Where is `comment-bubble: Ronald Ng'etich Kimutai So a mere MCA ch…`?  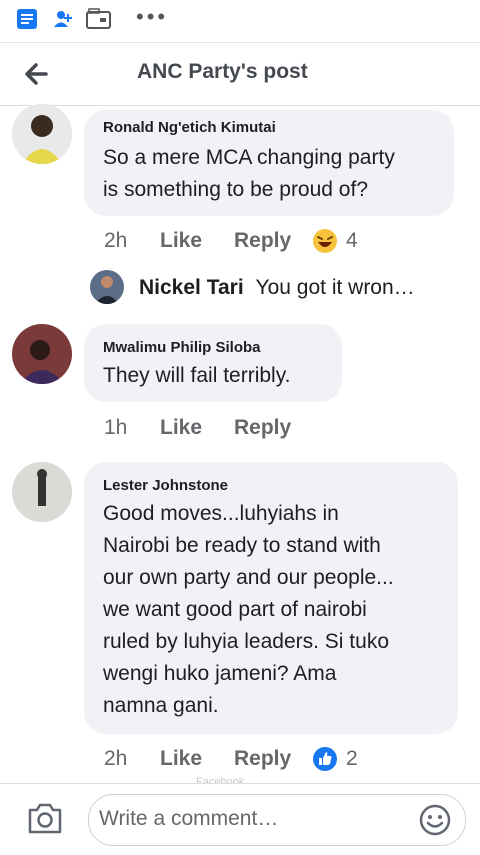 comment-bubble: Ronald Ng'etich Kimutai So a mere MCA ch… is located at coordinates (269, 163).